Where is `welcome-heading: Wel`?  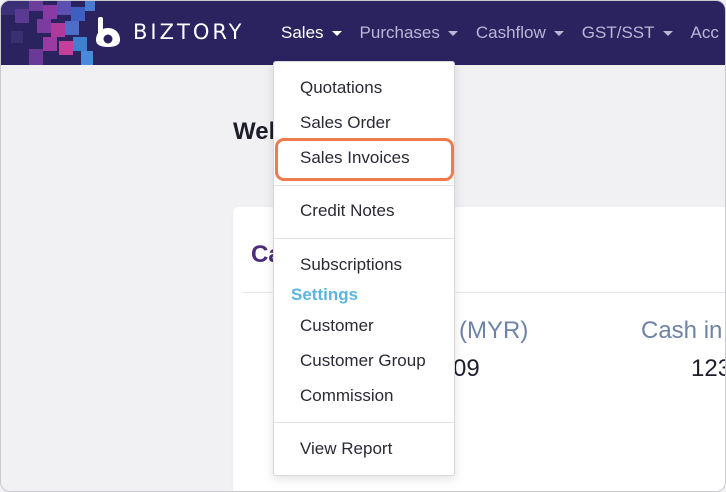
welcome-heading: Wel is located at coordinates (254, 131).